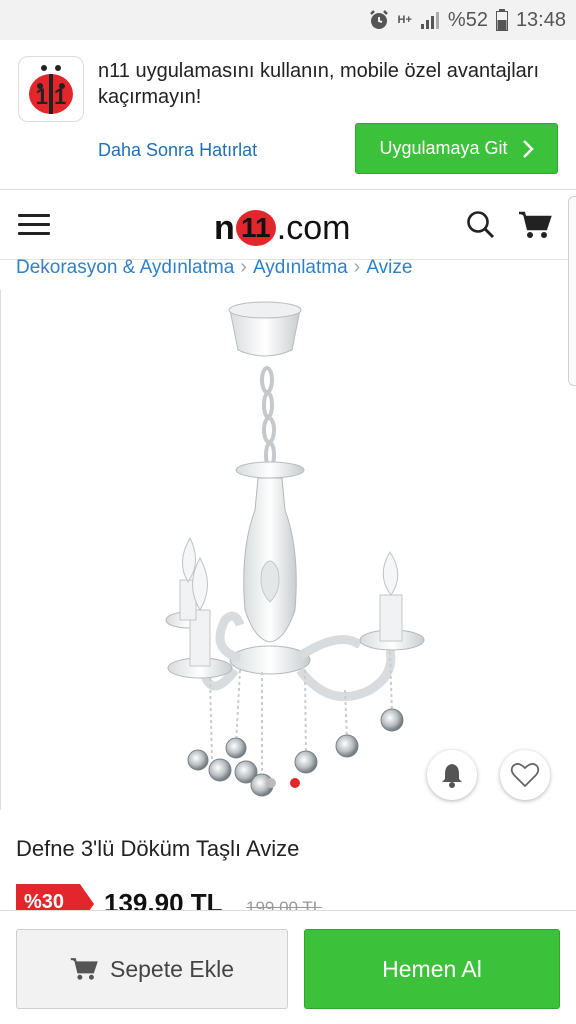 Image resolution: width=576 pixels, height=1024 pixels. Describe the element at coordinates (296, 897) in the screenshot. I see `price-row: %30 139,90 TL 199,00 TL` at that location.